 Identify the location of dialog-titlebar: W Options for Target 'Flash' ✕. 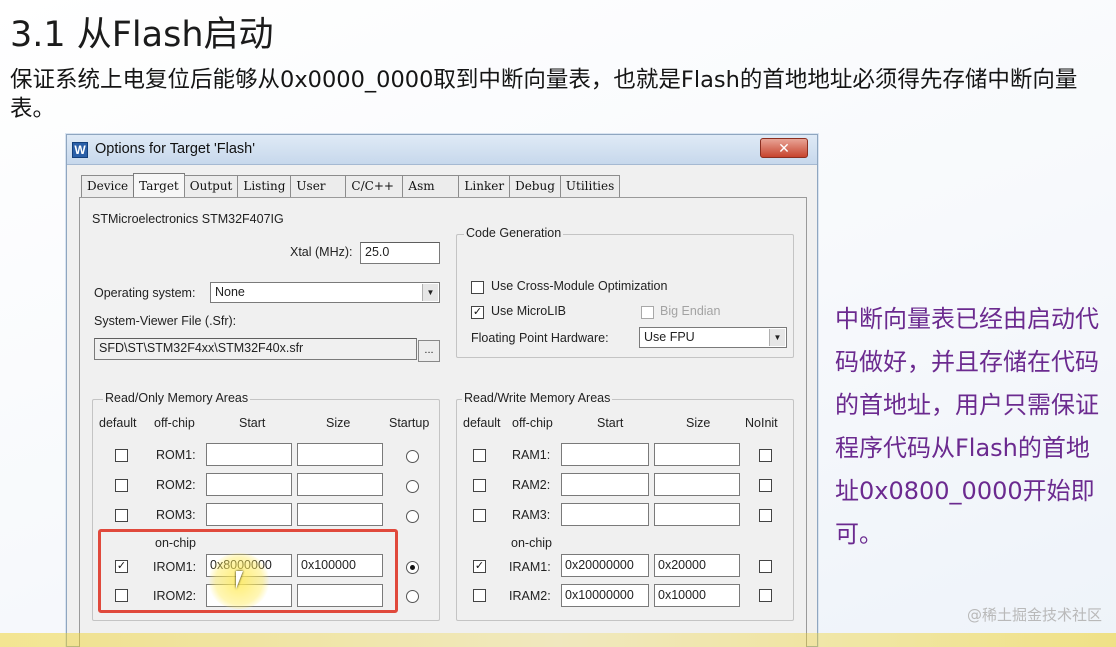
(442, 150).